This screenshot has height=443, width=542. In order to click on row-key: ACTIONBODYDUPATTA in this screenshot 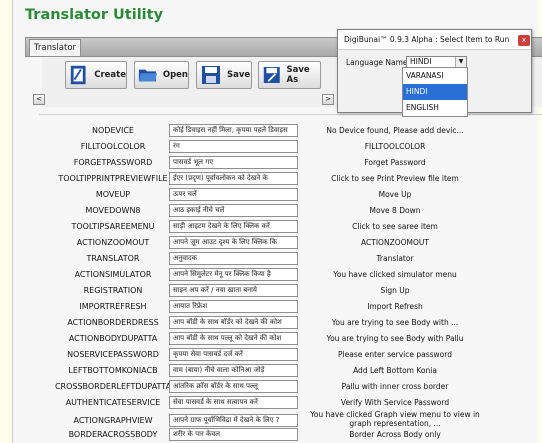, I will do `click(113, 338)`.